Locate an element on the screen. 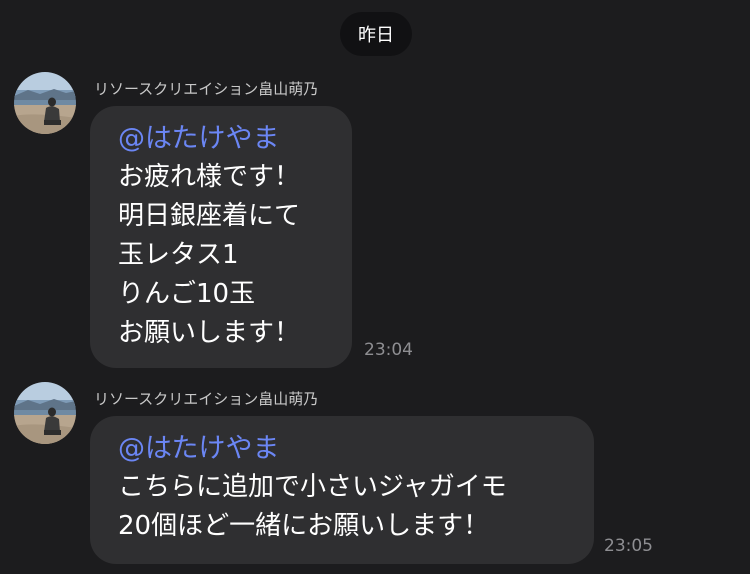 Image resolution: width=750 pixels, height=574 pixels. message-timestamp: 23:04 is located at coordinates (388, 350).